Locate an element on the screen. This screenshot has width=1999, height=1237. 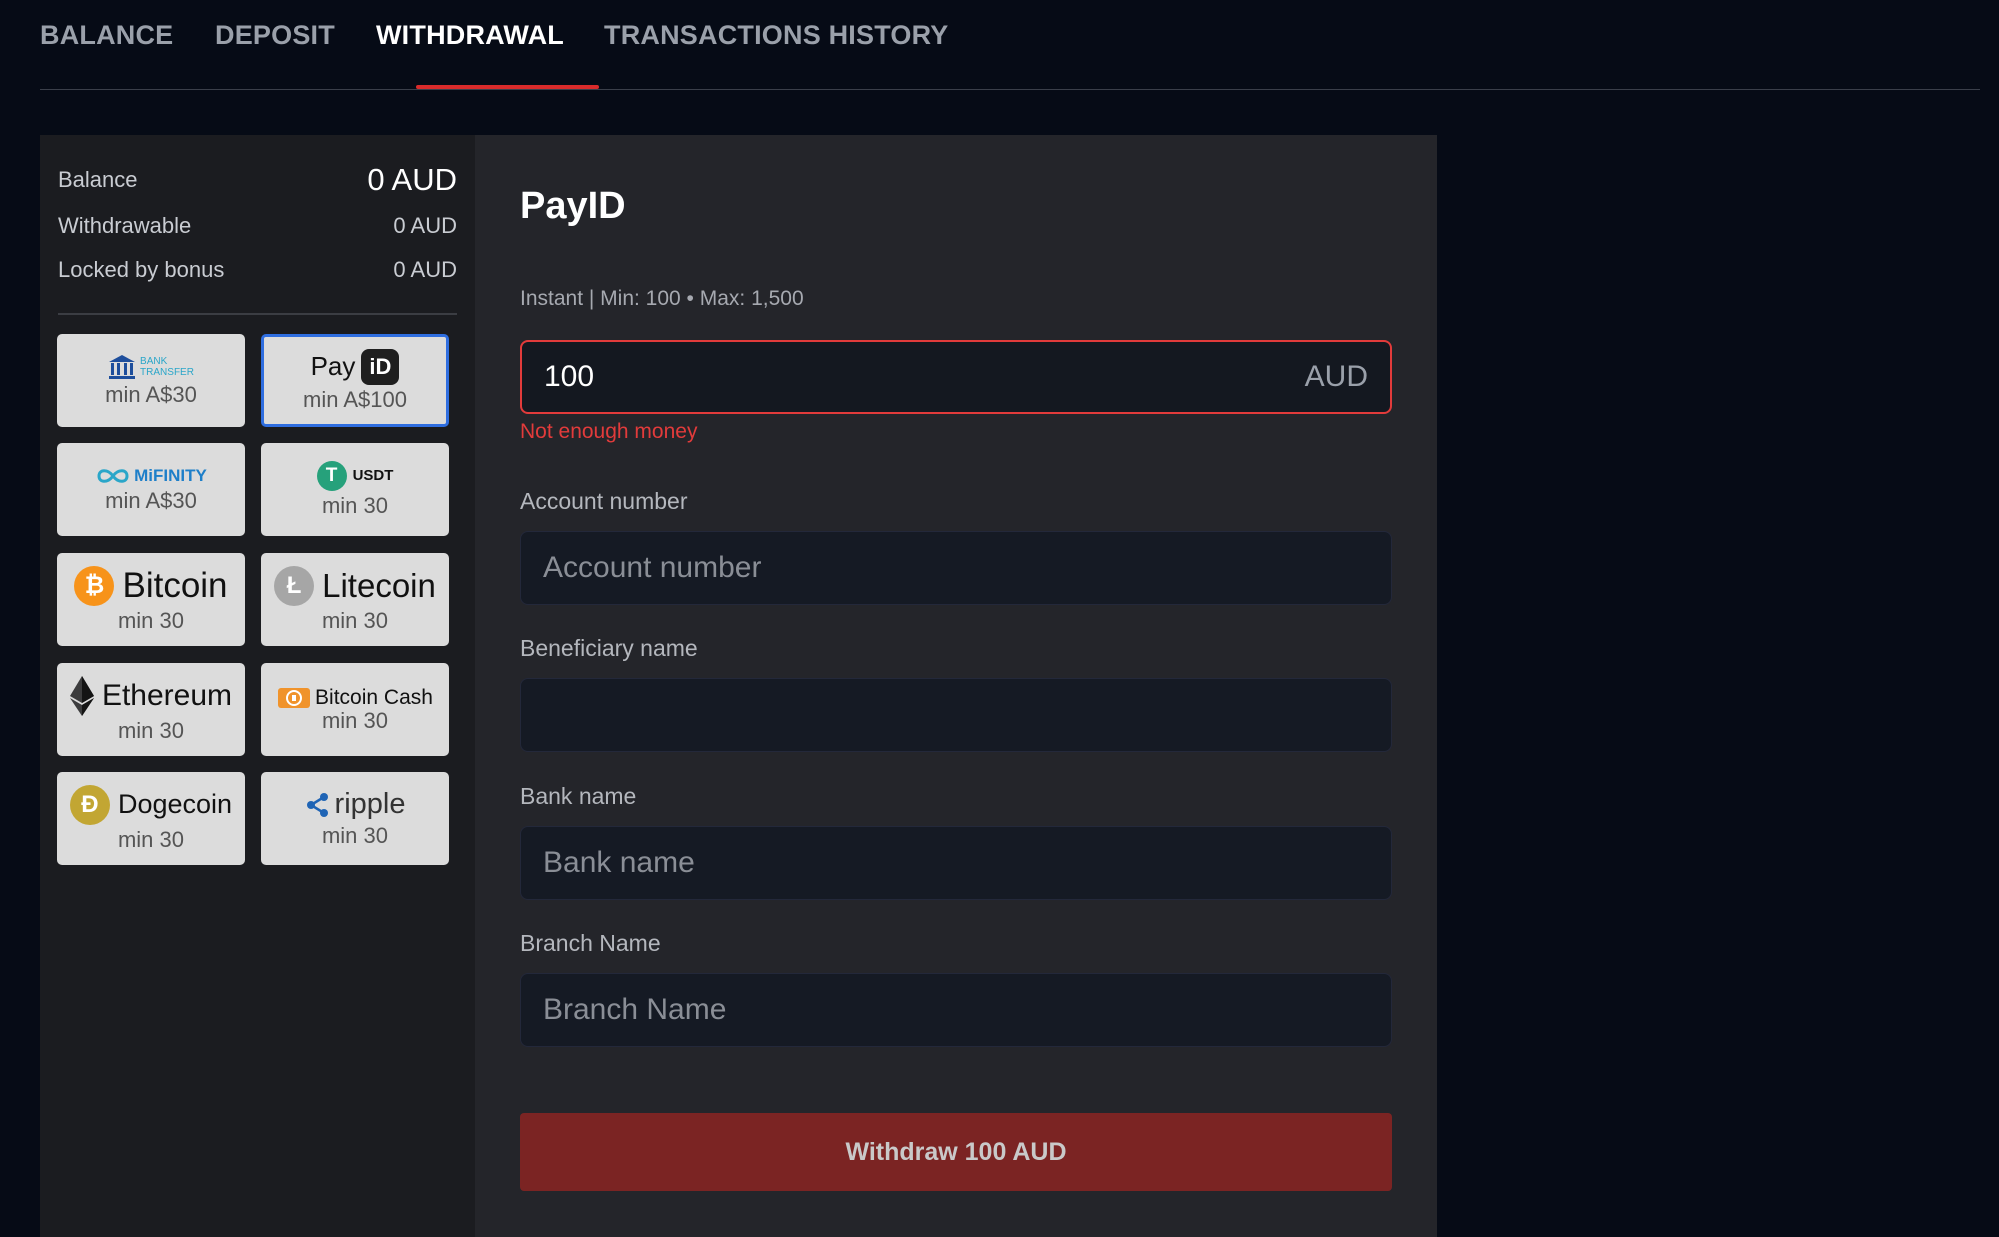
locked-value: 0 AUD is located at coordinates (425, 269).